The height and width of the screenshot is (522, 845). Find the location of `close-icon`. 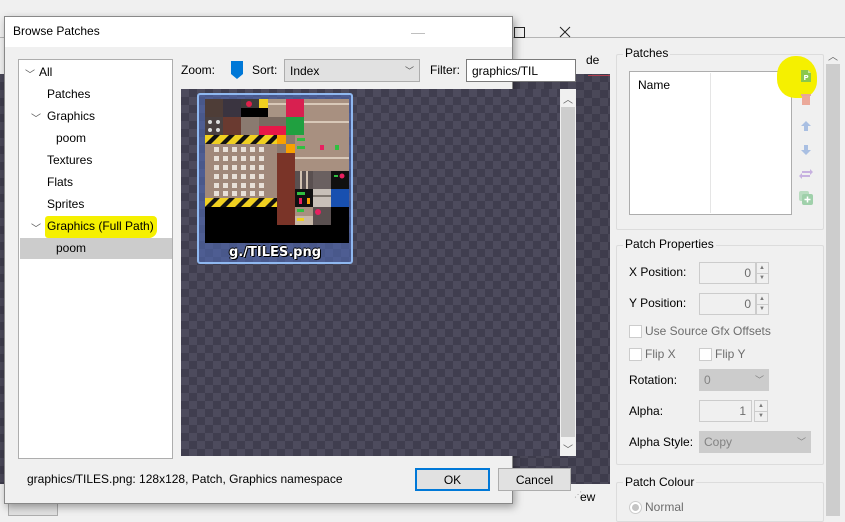

close-icon is located at coordinates (565, 32).